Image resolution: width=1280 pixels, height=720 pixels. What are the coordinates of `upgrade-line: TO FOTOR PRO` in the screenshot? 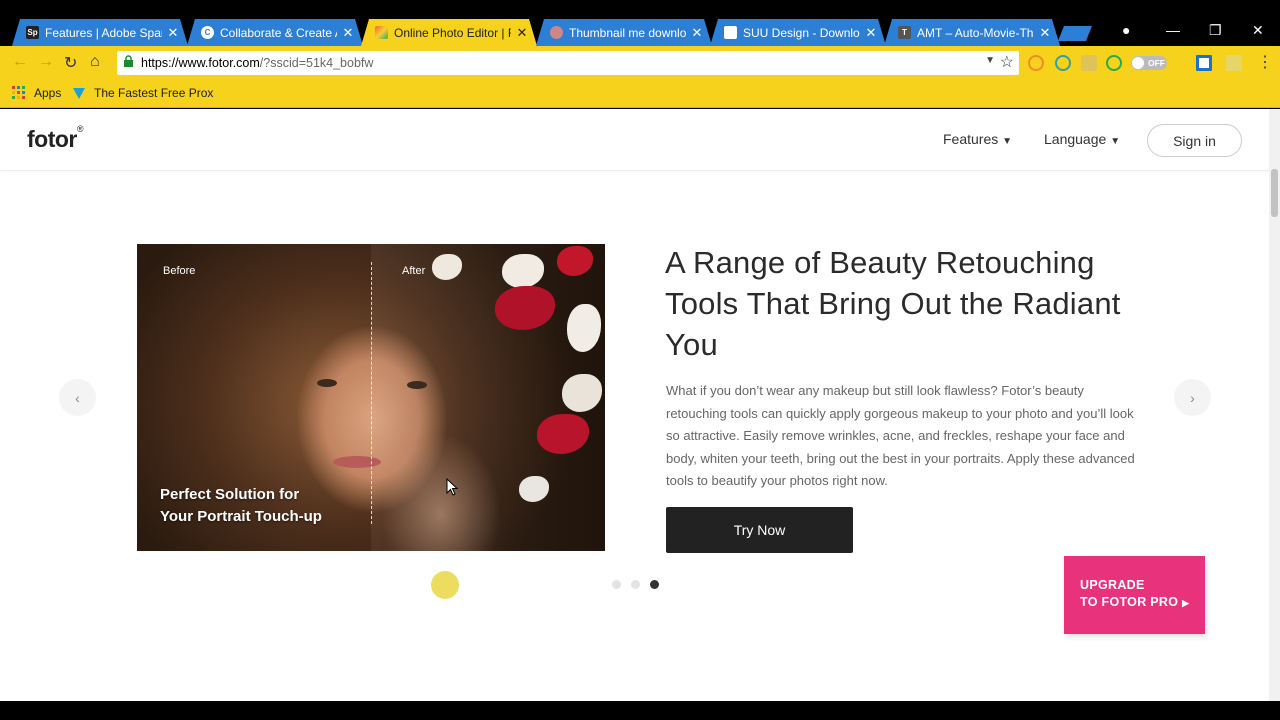 It's located at (1129, 602).